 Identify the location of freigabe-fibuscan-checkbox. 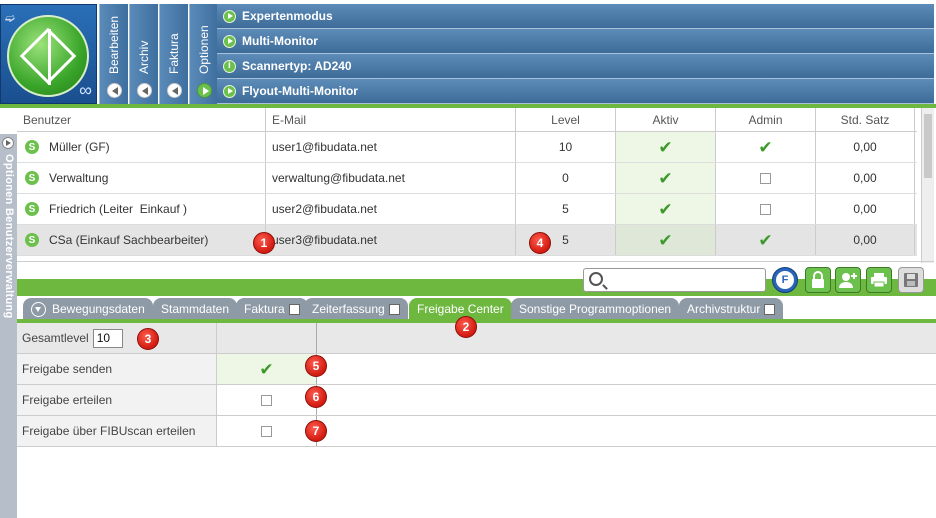
(266, 431).